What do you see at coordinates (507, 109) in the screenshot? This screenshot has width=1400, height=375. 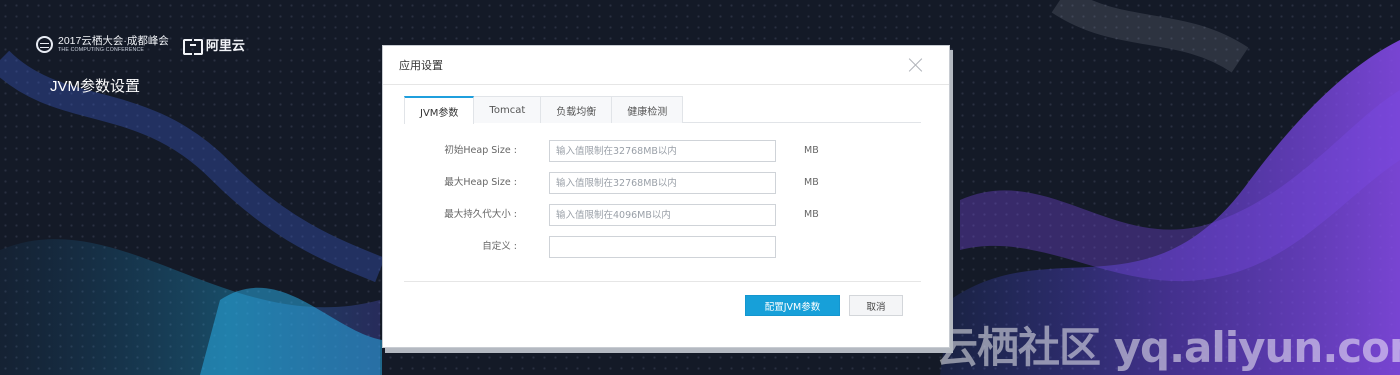 I see `tab-tomcat: Tomcat` at bounding box center [507, 109].